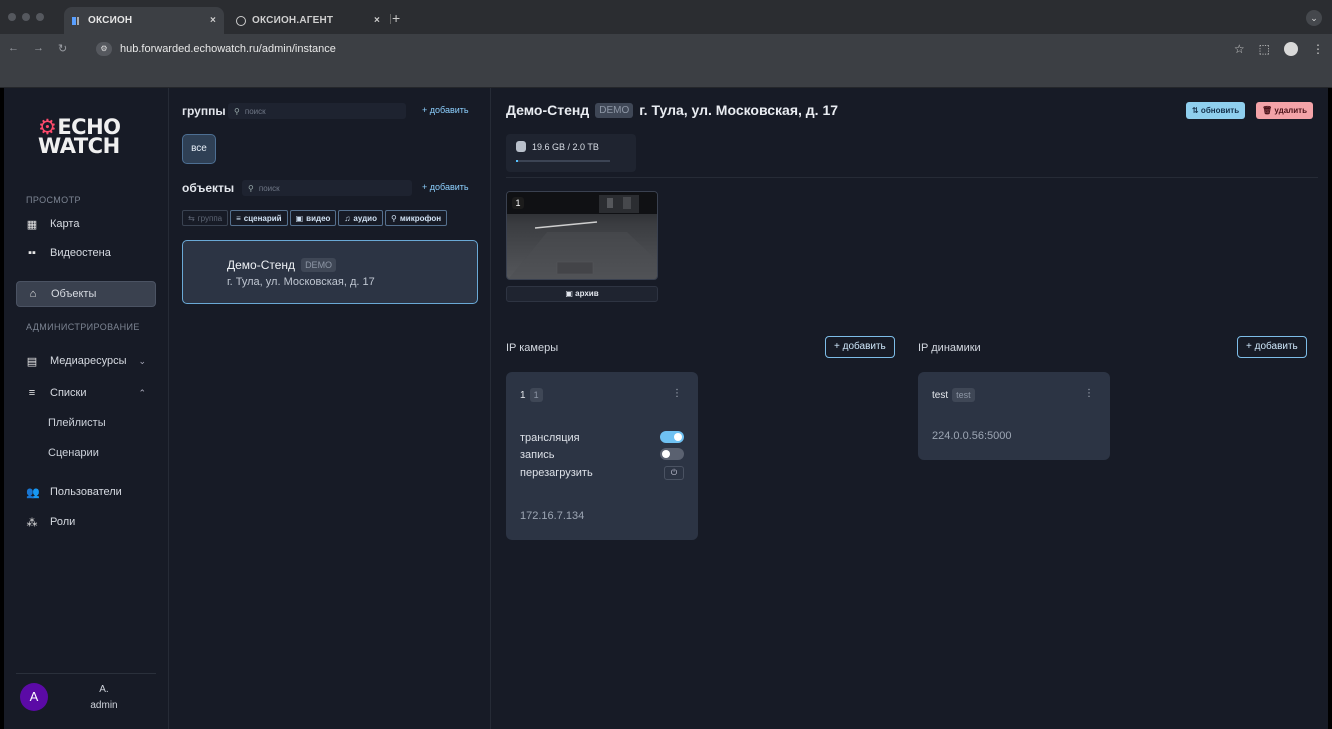 This screenshot has width=1332, height=729. I want to click on camera-name: 1, so click(523, 395).